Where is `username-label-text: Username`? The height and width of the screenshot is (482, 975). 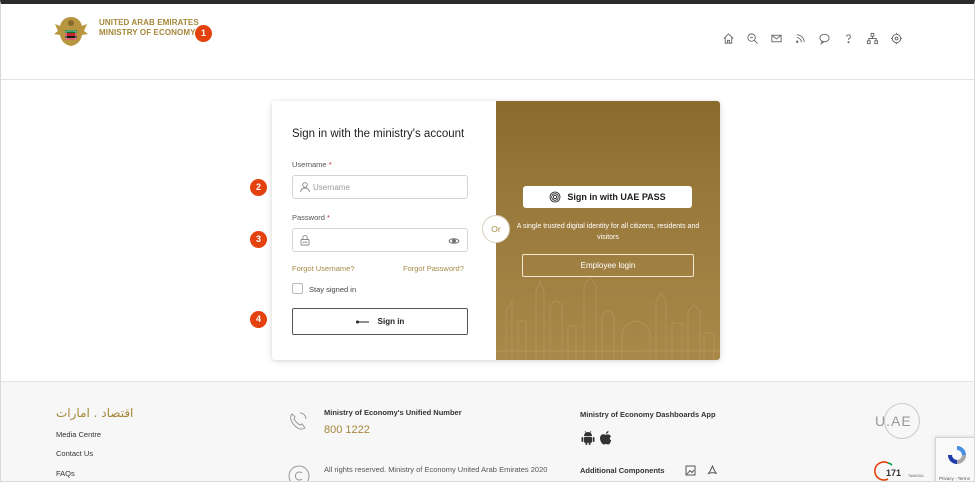 username-label-text: Username is located at coordinates (309, 164).